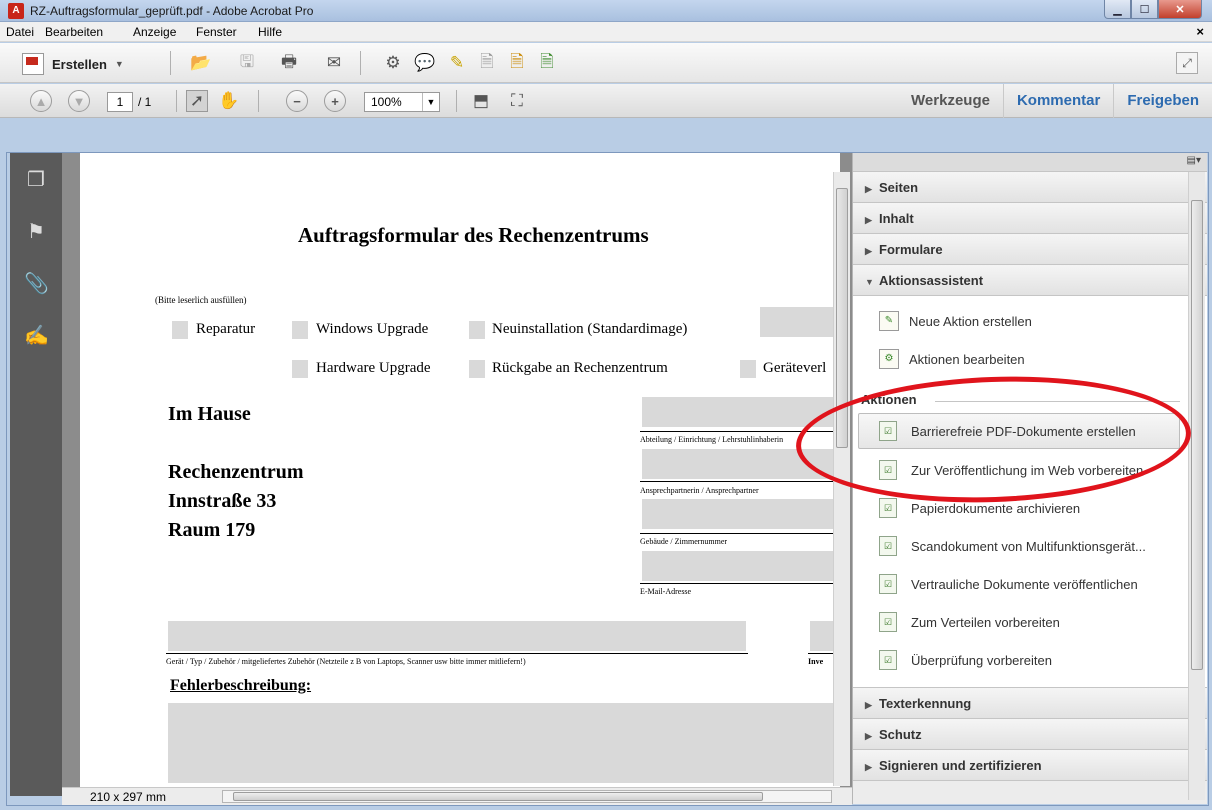  I want to click on section-label: Seiten, so click(899, 187).